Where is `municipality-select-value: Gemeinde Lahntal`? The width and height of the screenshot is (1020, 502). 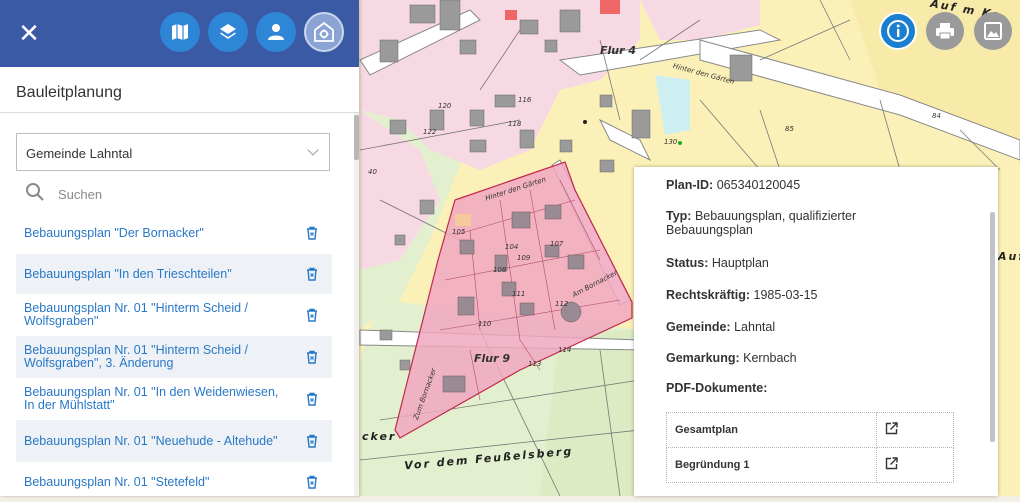
municipality-select-value: Gemeinde Lahntal is located at coordinates (79, 153).